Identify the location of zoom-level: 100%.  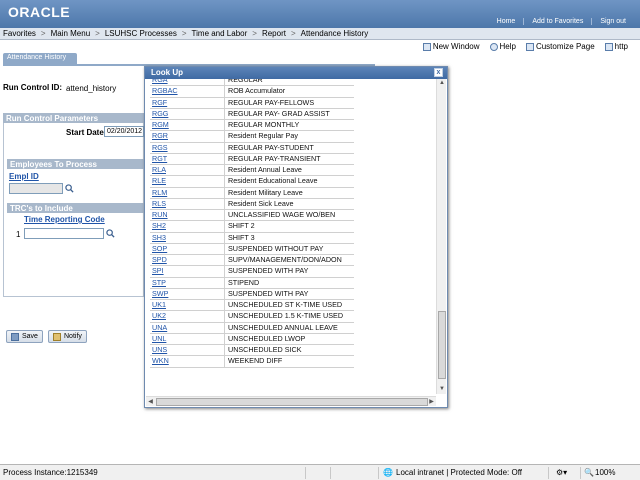
(605, 472).